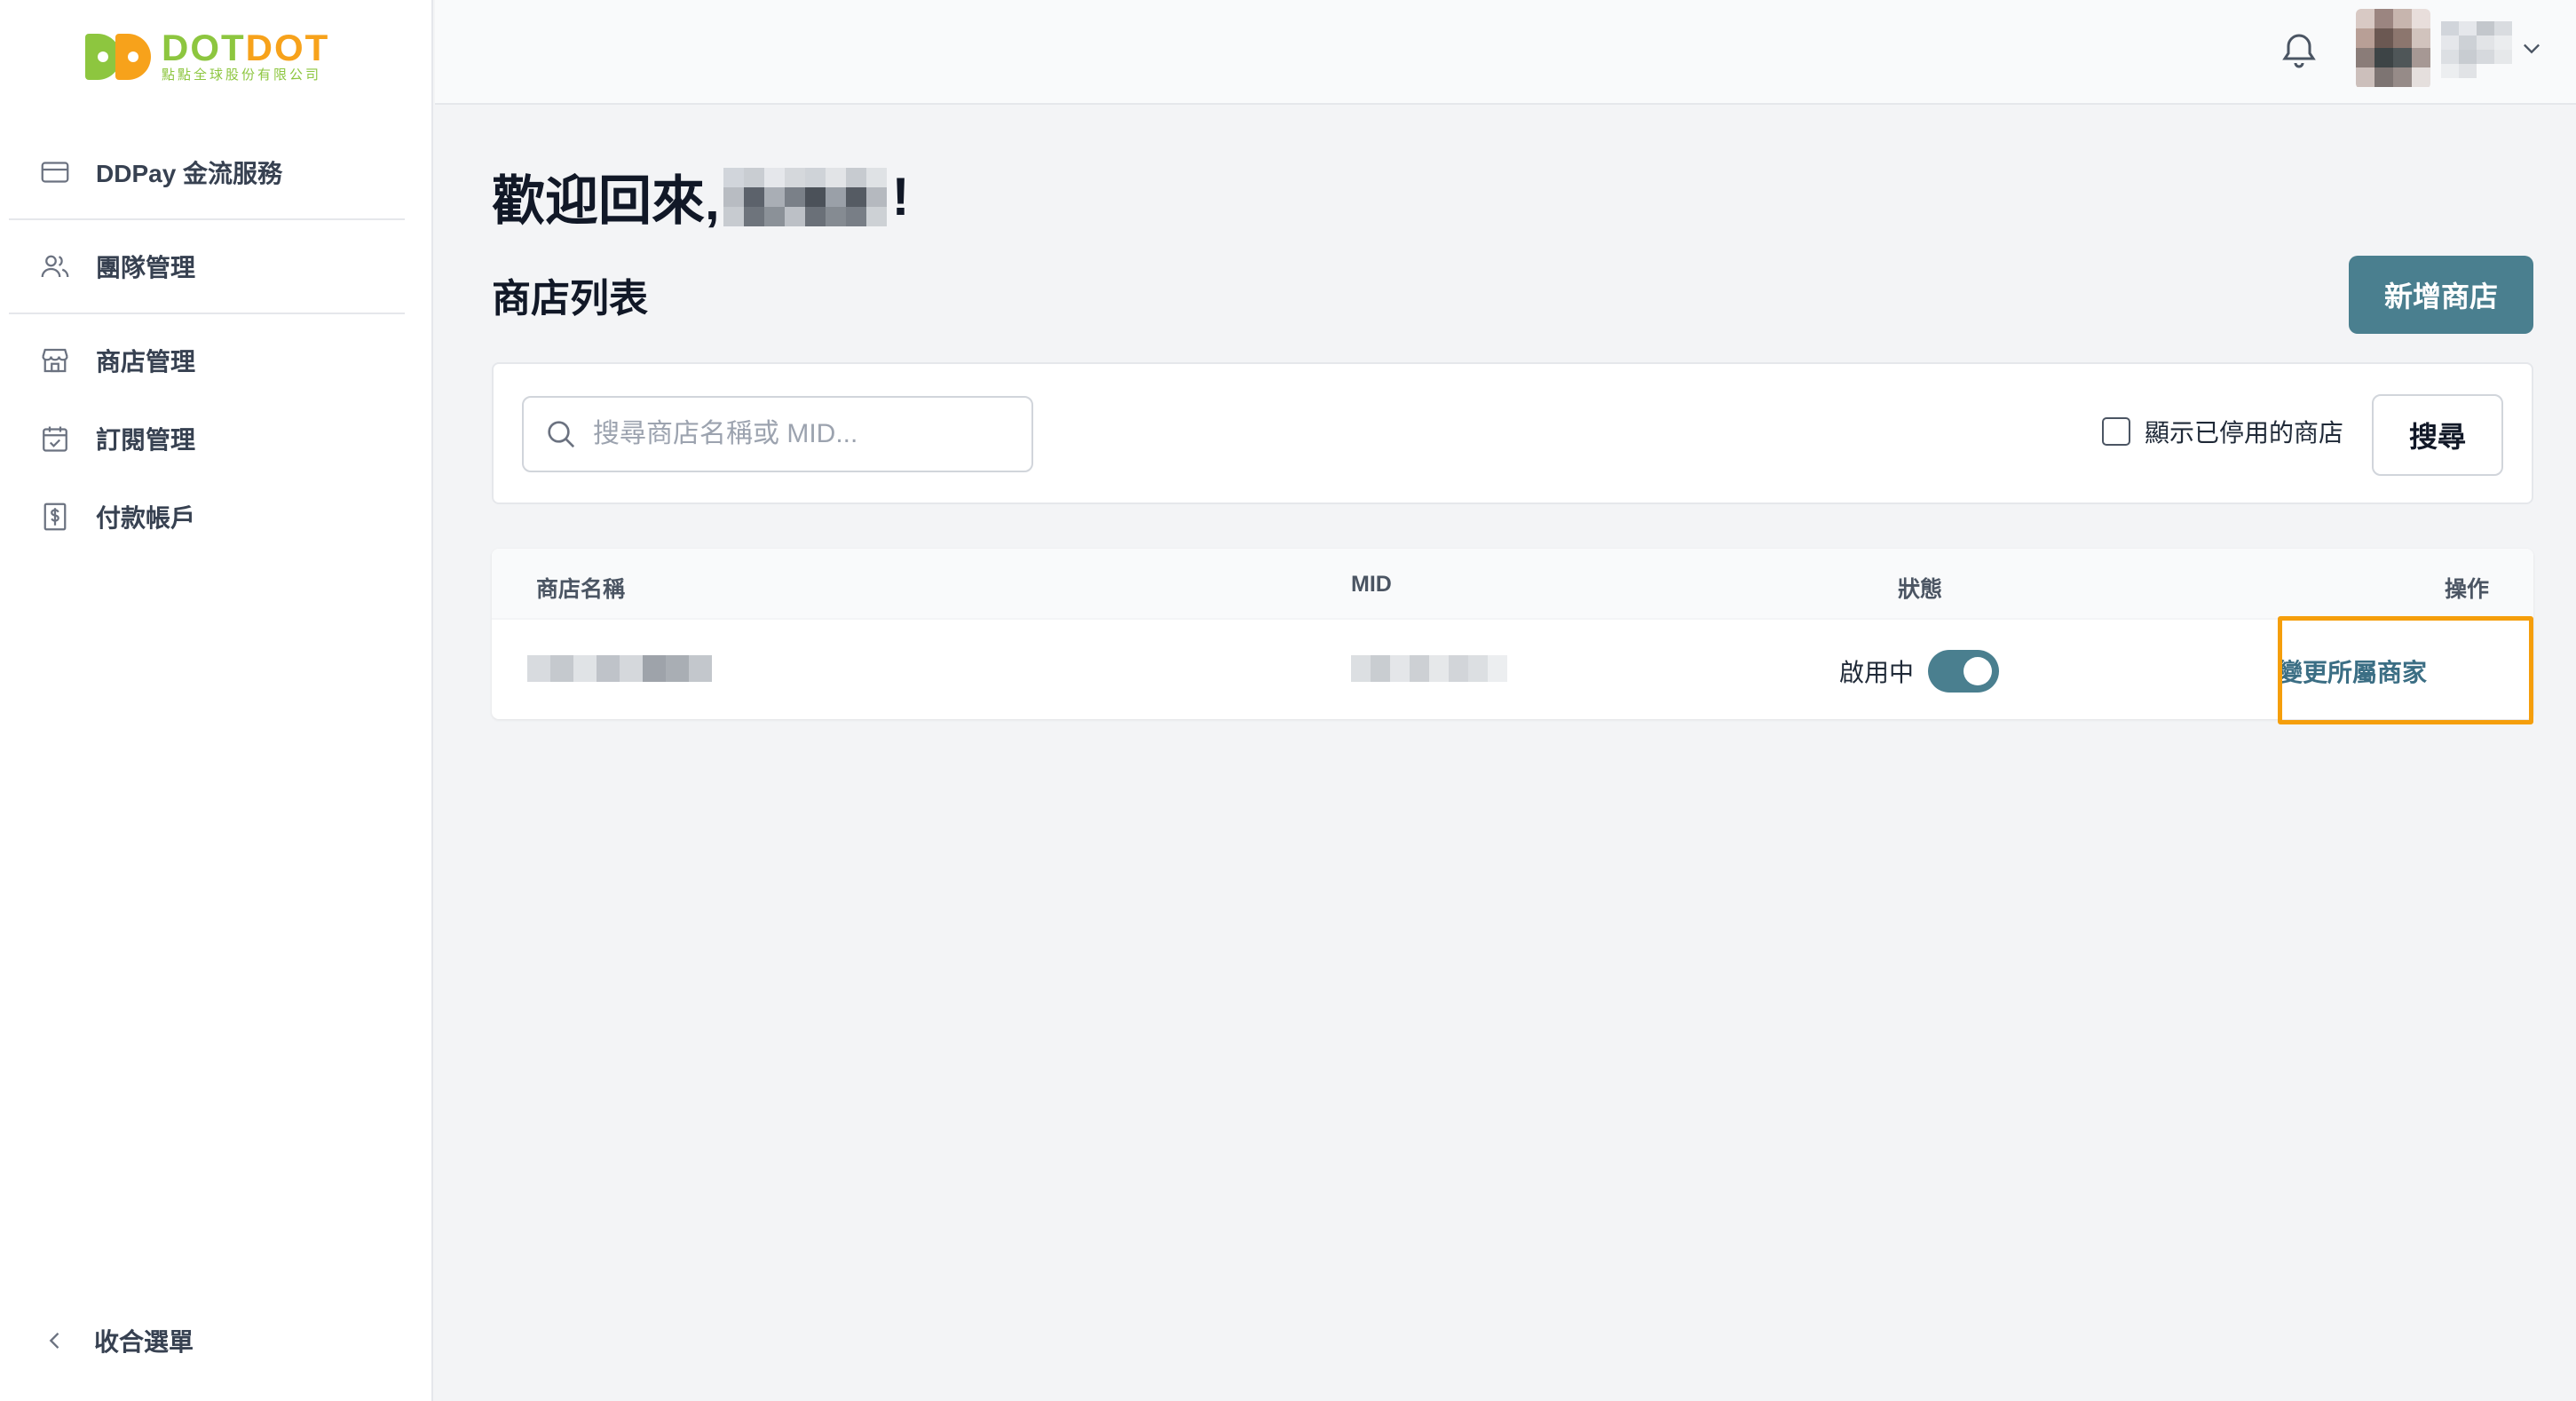 This screenshot has width=2576, height=1401. I want to click on status-toggle, so click(1964, 671).